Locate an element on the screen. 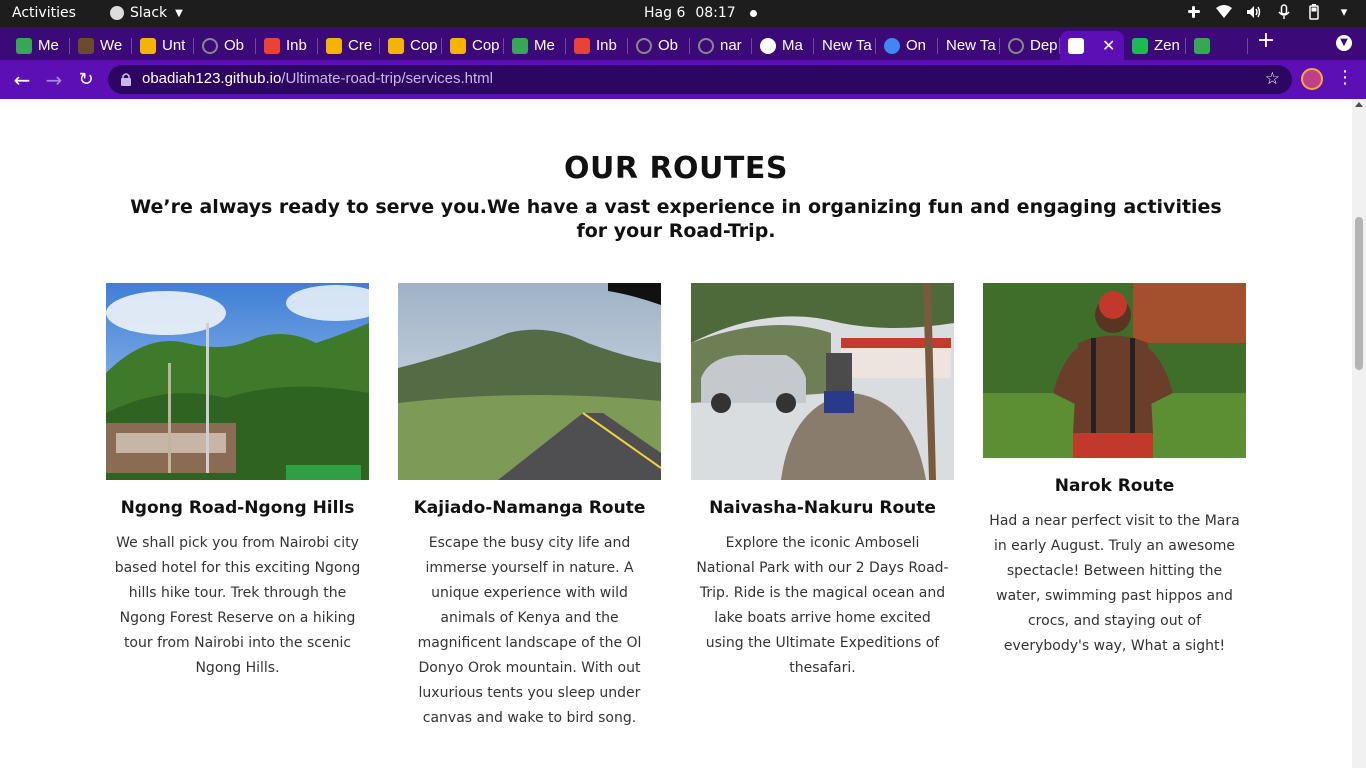 This screenshot has height=768, width=1366. browser-tab: Ma is located at coordinates (783, 45).